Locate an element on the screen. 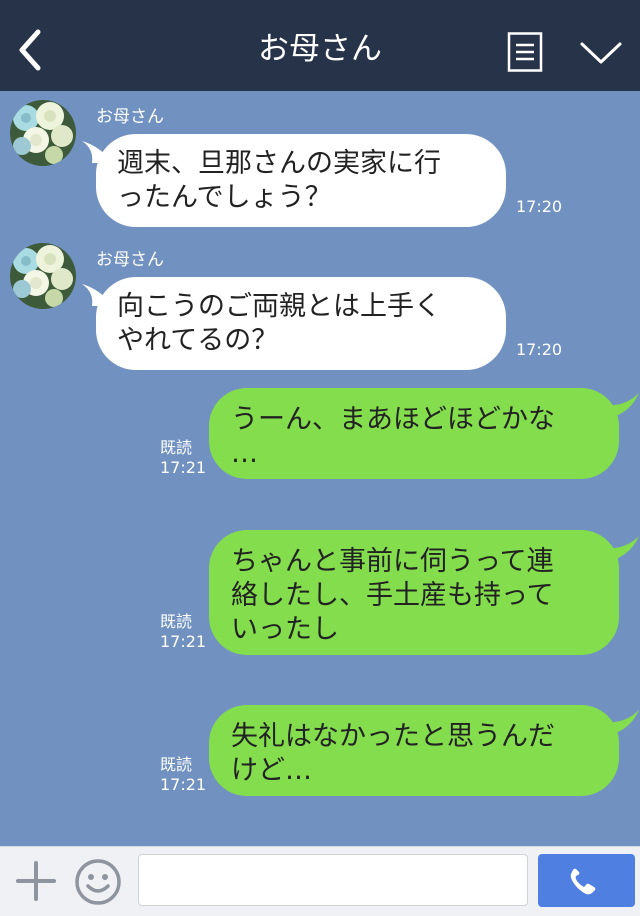 Image resolution: width=640 pixels, height=916 pixels. message-bubble-incoming: 週末、旦那さんの実家に行 ったんでしょう？ is located at coordinates (301, 180).